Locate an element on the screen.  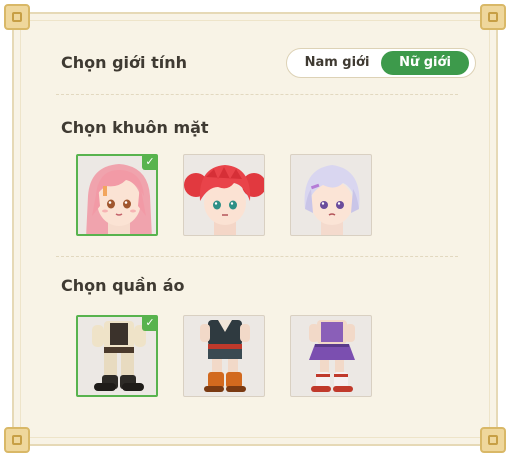
outfit-option-1: ✓ is located at coordinates (117, 356).